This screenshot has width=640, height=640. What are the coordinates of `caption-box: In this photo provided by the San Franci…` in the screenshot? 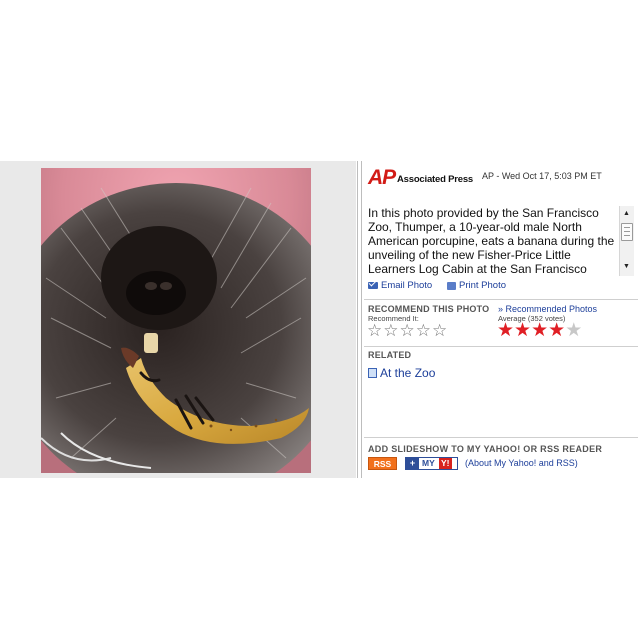 It's located at (500, 240).